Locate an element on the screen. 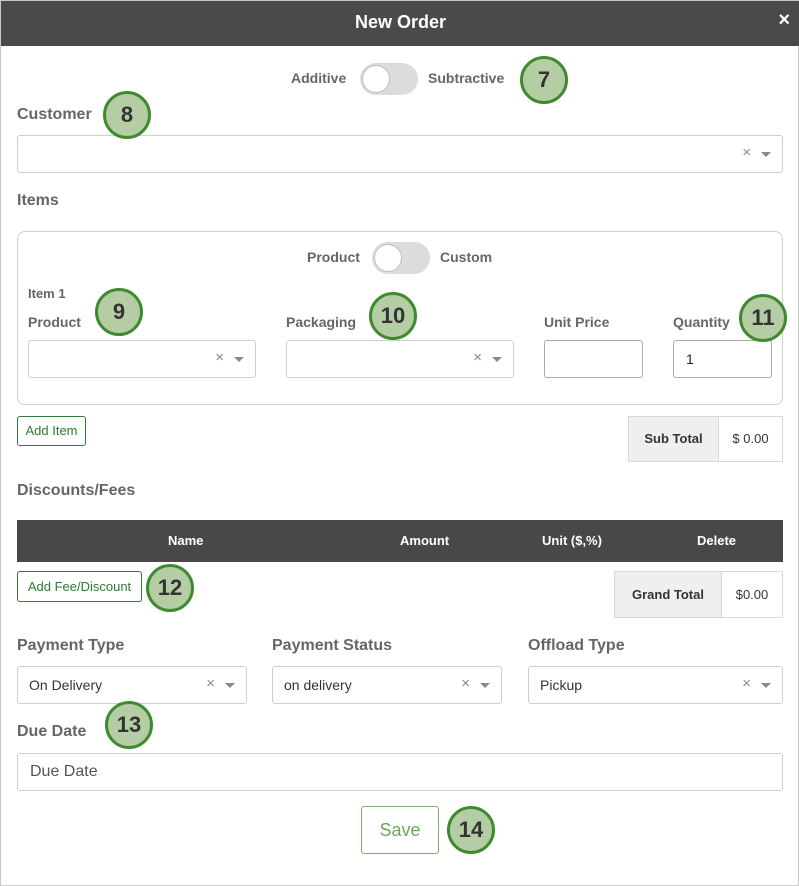 The image size is (799, 886). callout-badge: 10 is located at coordinates (393, 316).